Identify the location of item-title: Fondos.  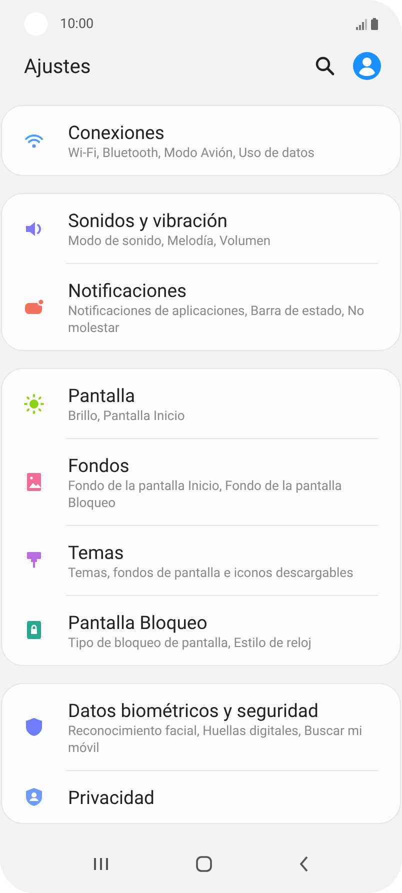
(99, 466).